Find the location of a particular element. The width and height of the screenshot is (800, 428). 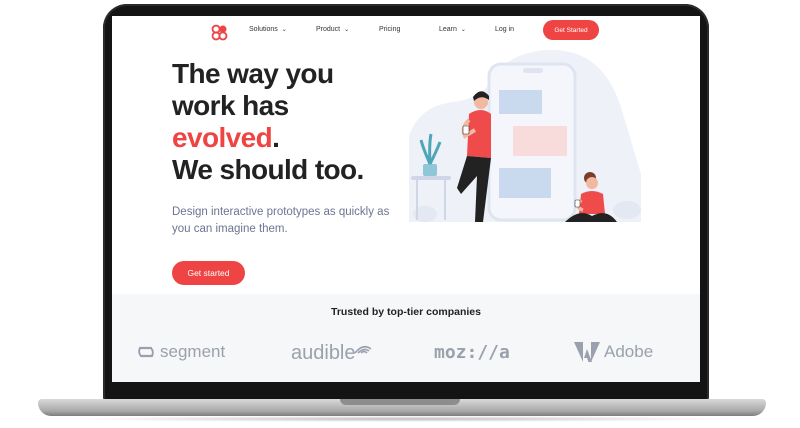

brand-adobe: Adobe is located at coordinates (613, 352).